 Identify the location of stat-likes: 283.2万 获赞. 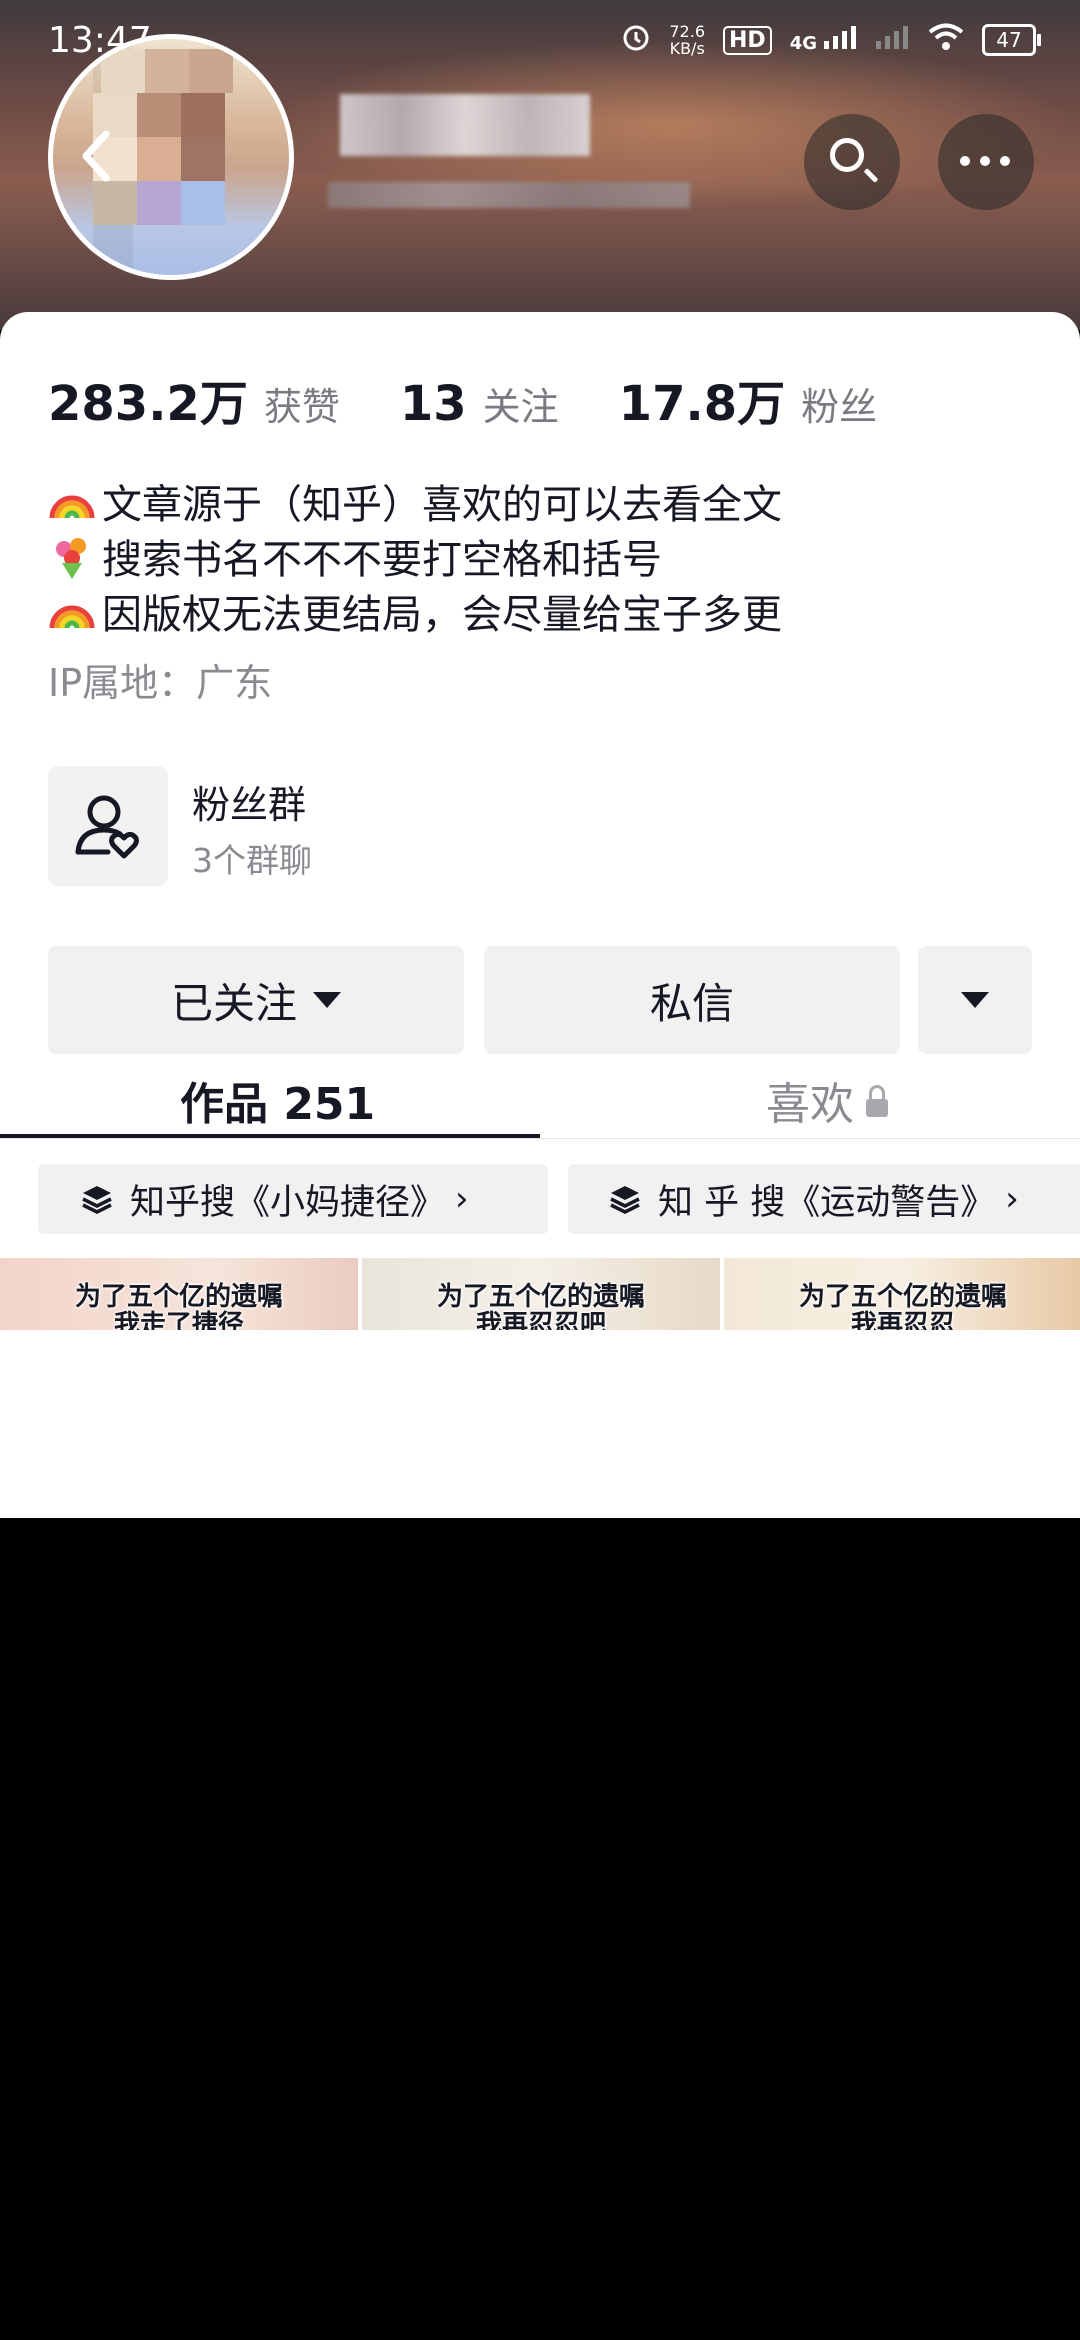
(194, 399).